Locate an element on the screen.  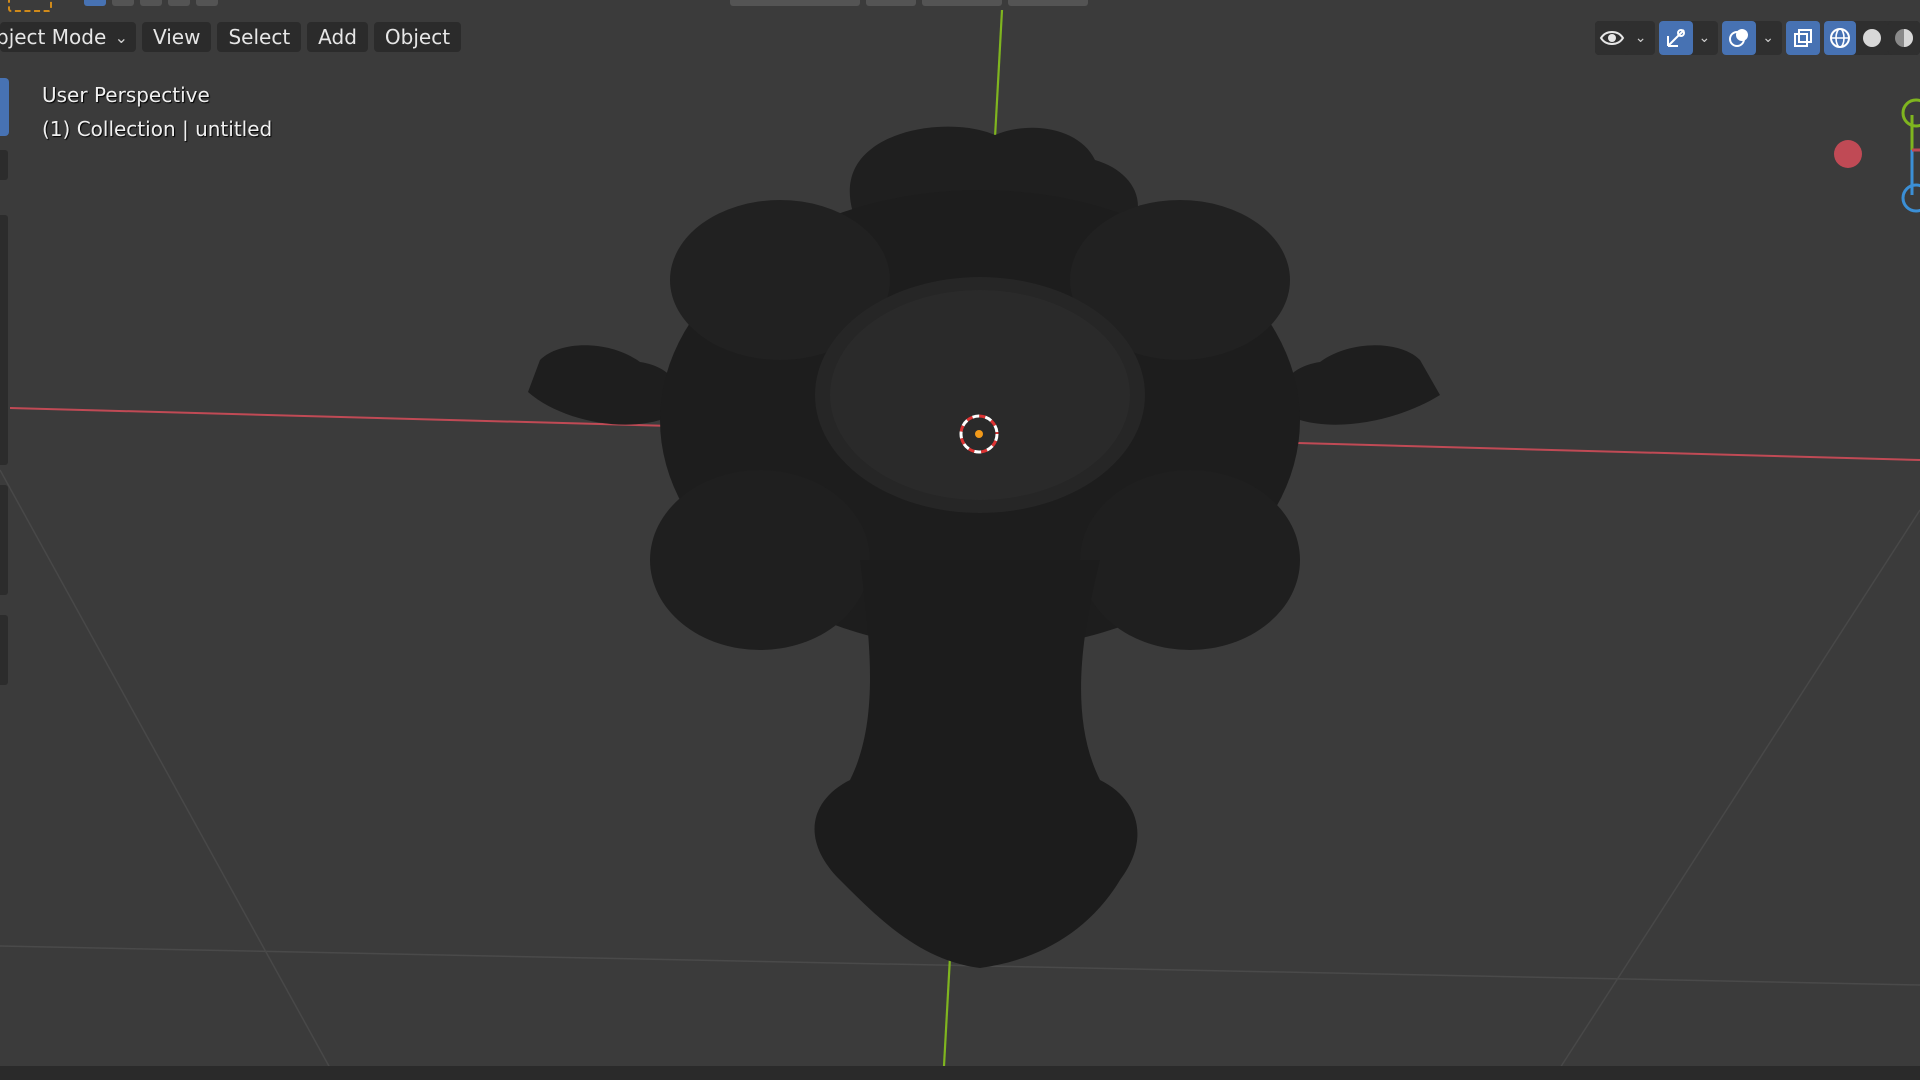
shading-group is located at coordinates (1872, 38).